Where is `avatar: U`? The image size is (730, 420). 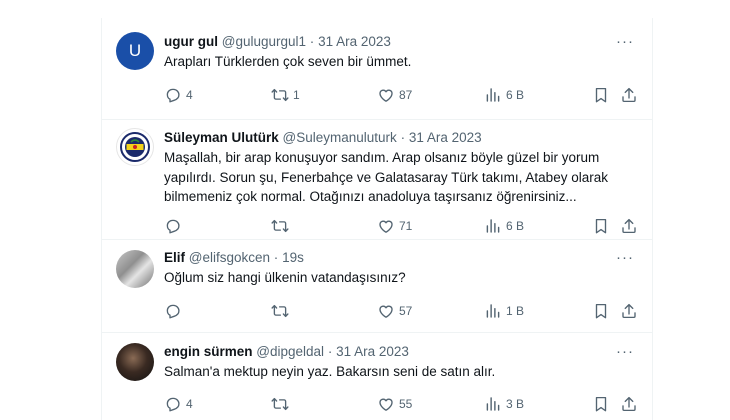 avatar: U is located at coordinates (135, 51).